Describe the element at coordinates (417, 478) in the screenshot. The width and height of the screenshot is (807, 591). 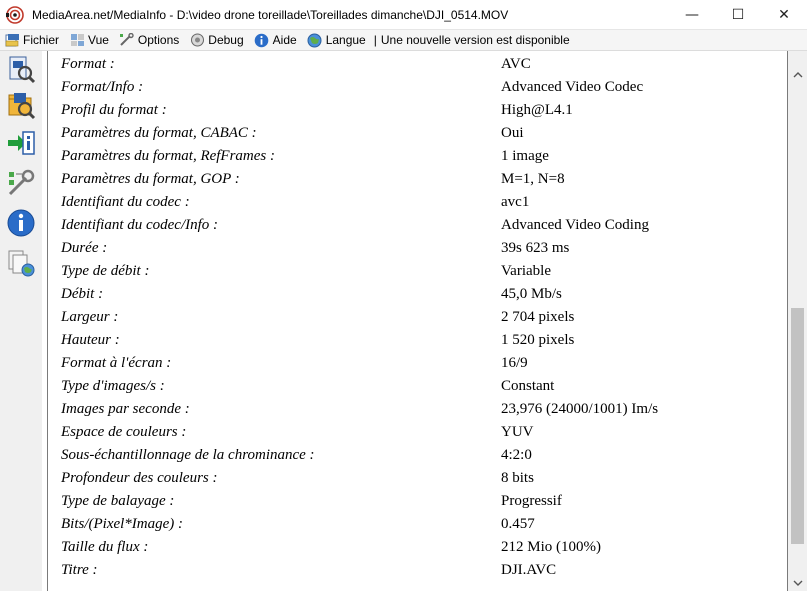
I see `info-row-bit-depth: Profondeur des couleurs : 8 bits` at that location.